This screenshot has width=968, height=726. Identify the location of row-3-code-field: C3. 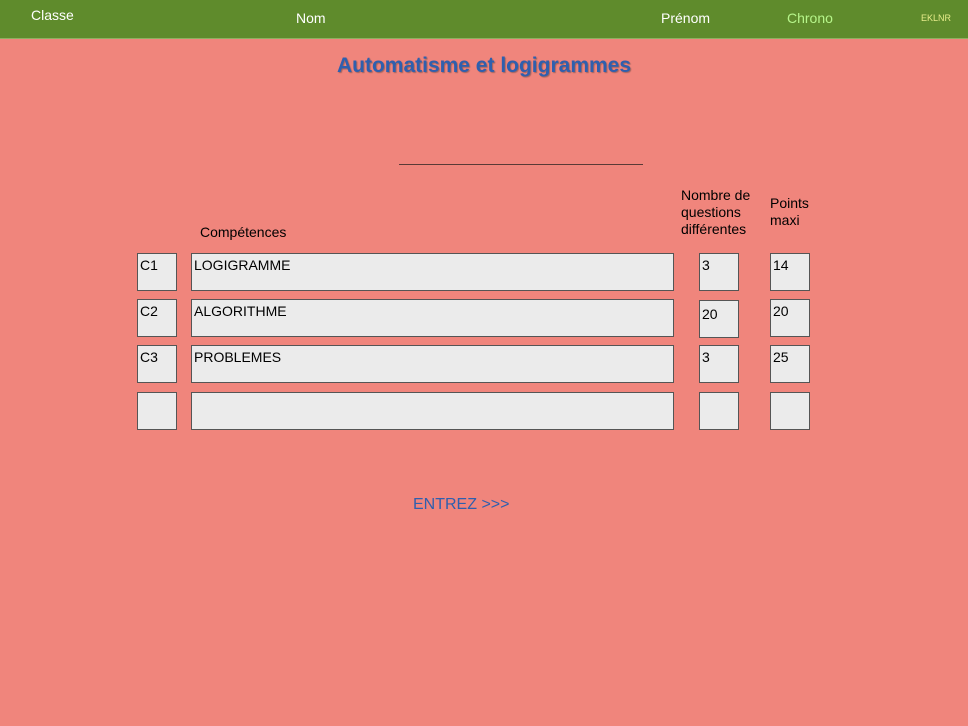
(157, 364).